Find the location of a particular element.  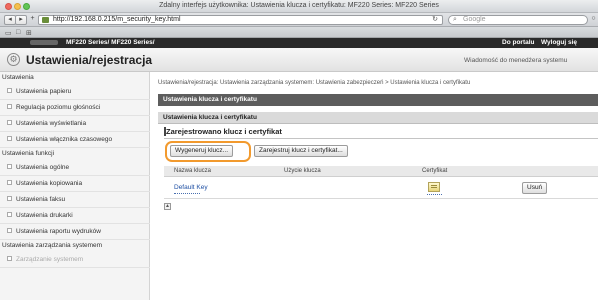

arrow-up-icon: ▲ is located at coordinates (167, 206).